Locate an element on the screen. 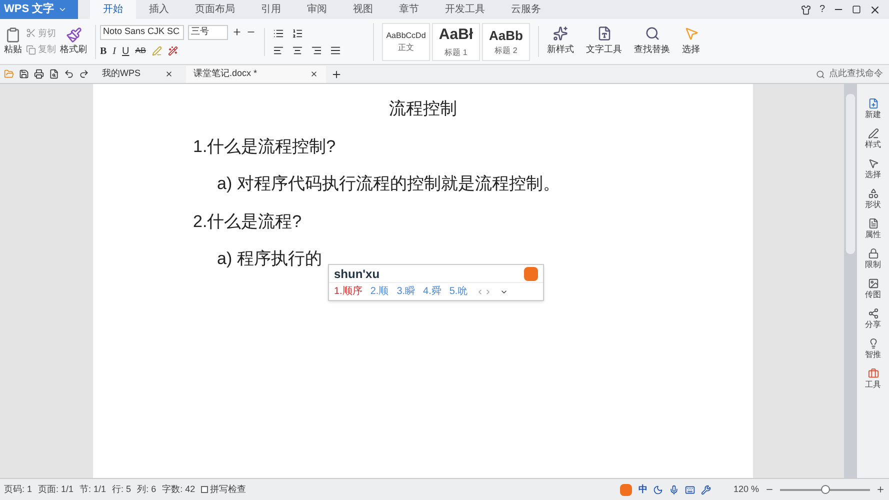 This screenshot has height=500, width=889. status-text: 页面: 1/1 is located at coordinates (56, 489).